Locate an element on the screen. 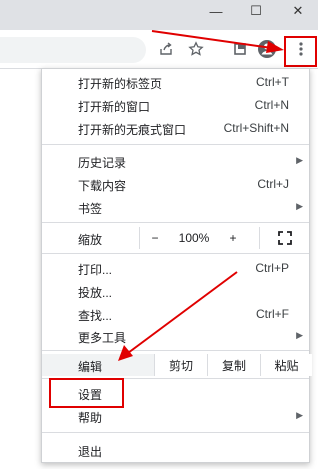 The height and width of the screenshot is (469, 320). menu-item-label: 打开新的窗口 is located at coordinates (114, 107).